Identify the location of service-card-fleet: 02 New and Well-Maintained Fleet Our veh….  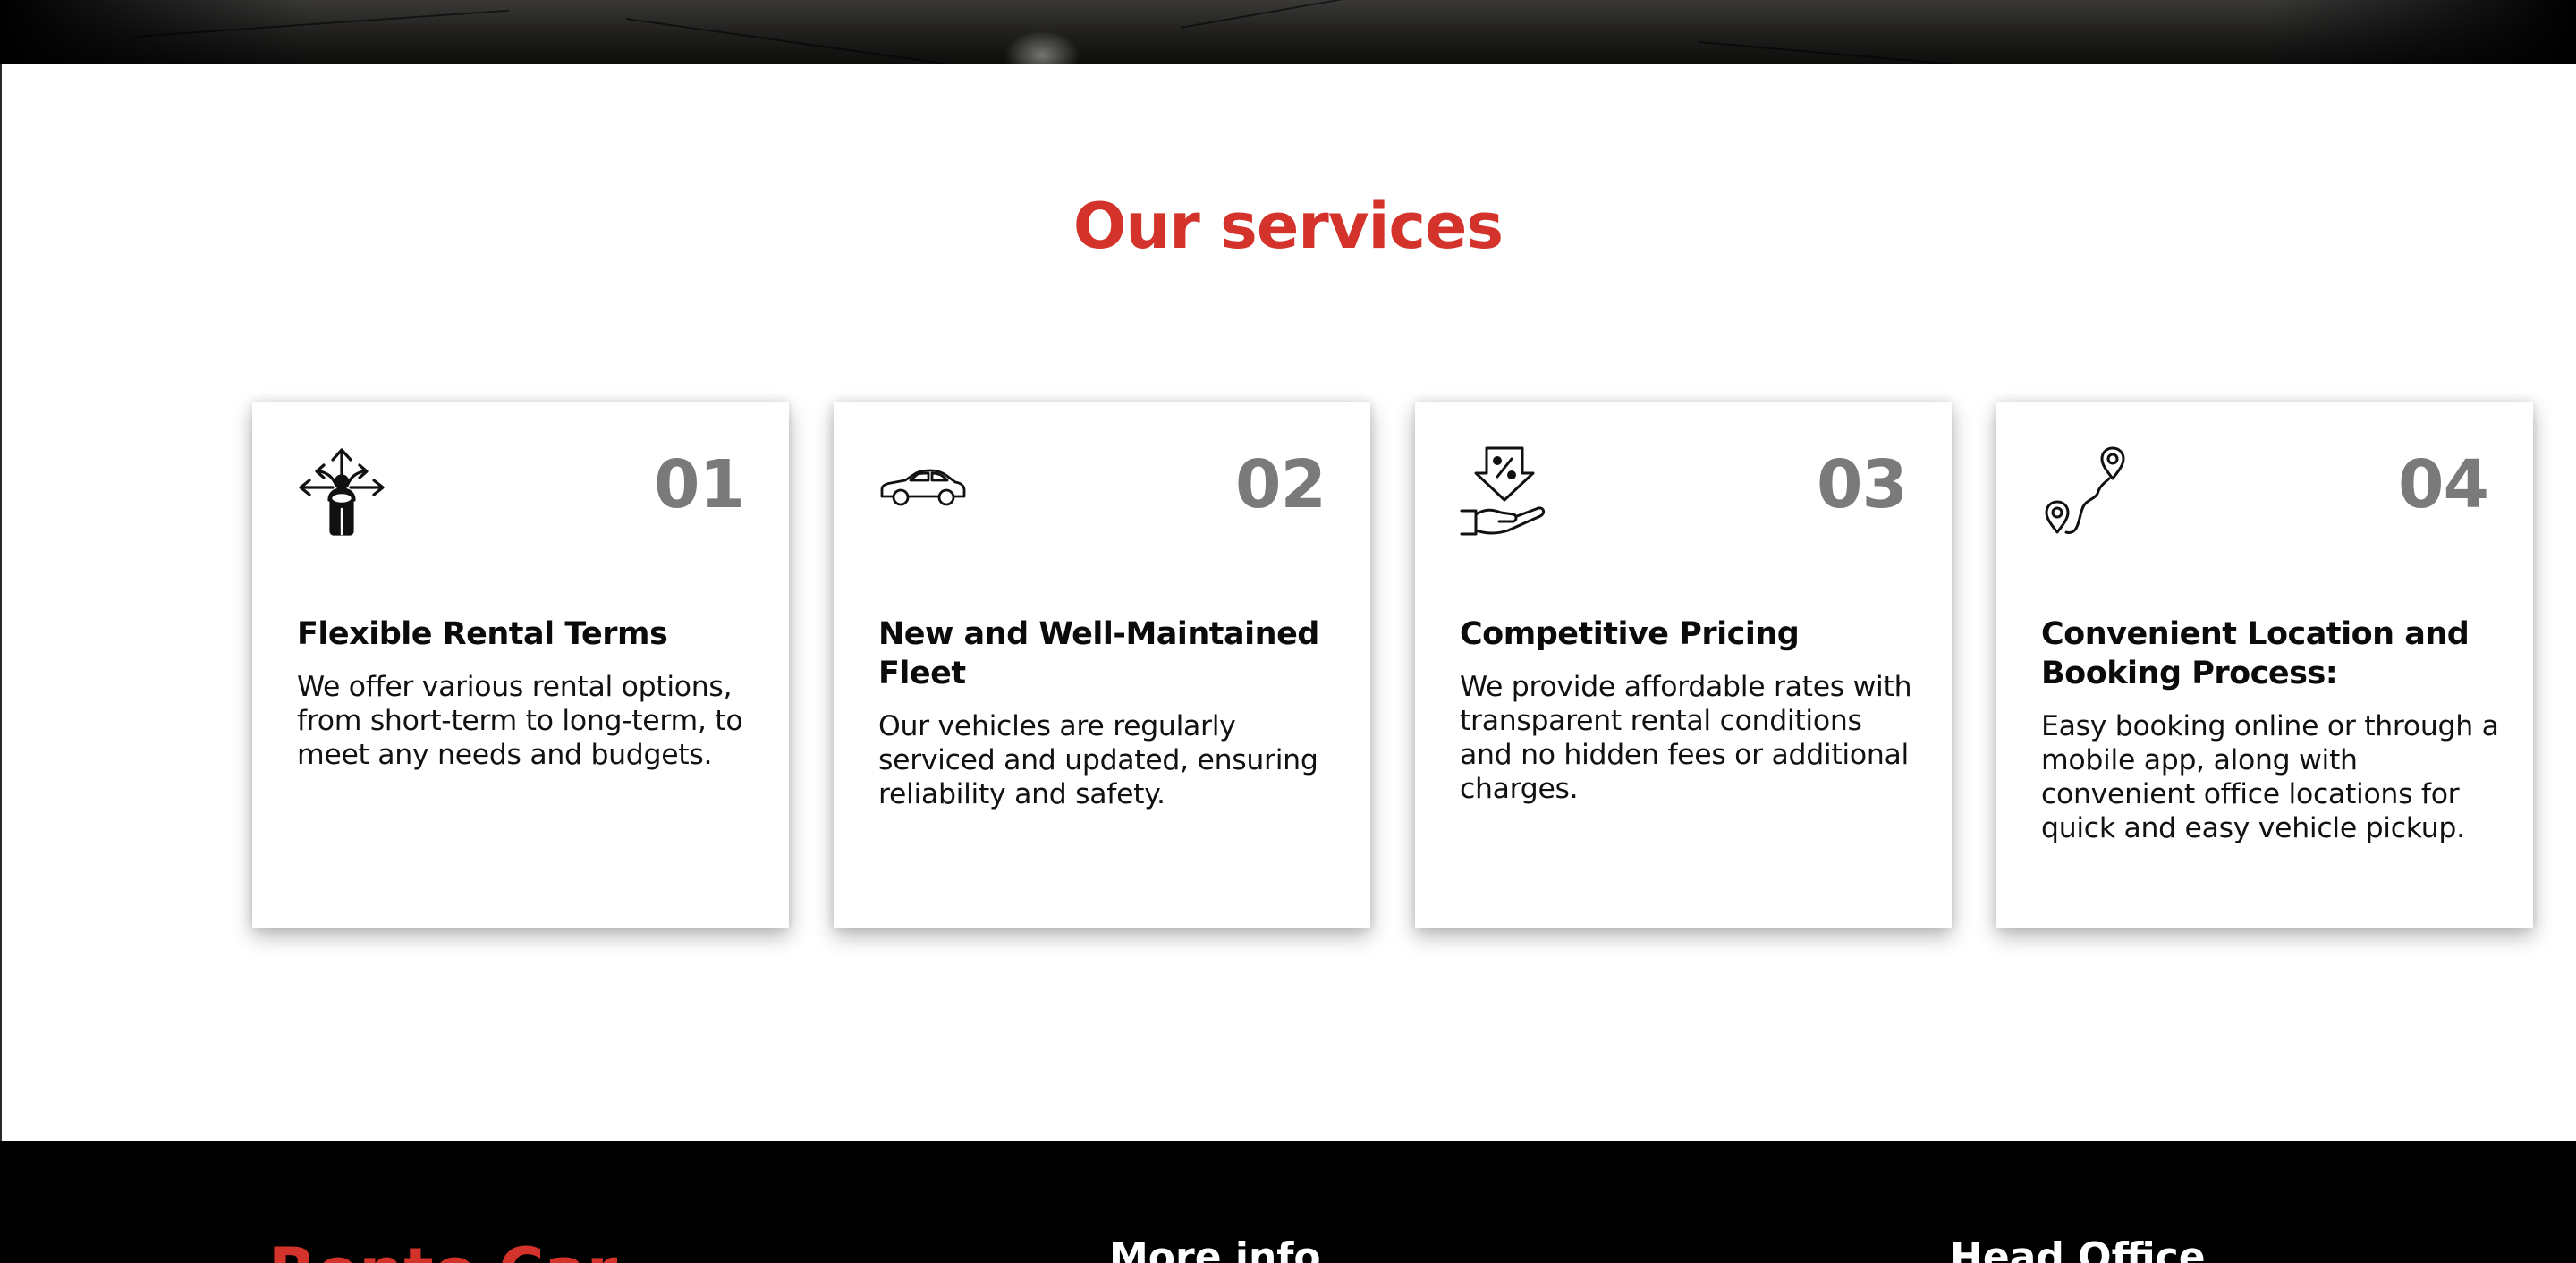
(1102, 665).